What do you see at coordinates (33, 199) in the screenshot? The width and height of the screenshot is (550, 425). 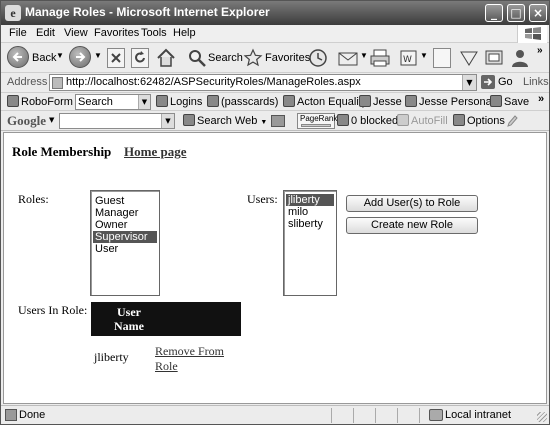 I see `roles-label: Roles:` at bounding box center [33, 199].